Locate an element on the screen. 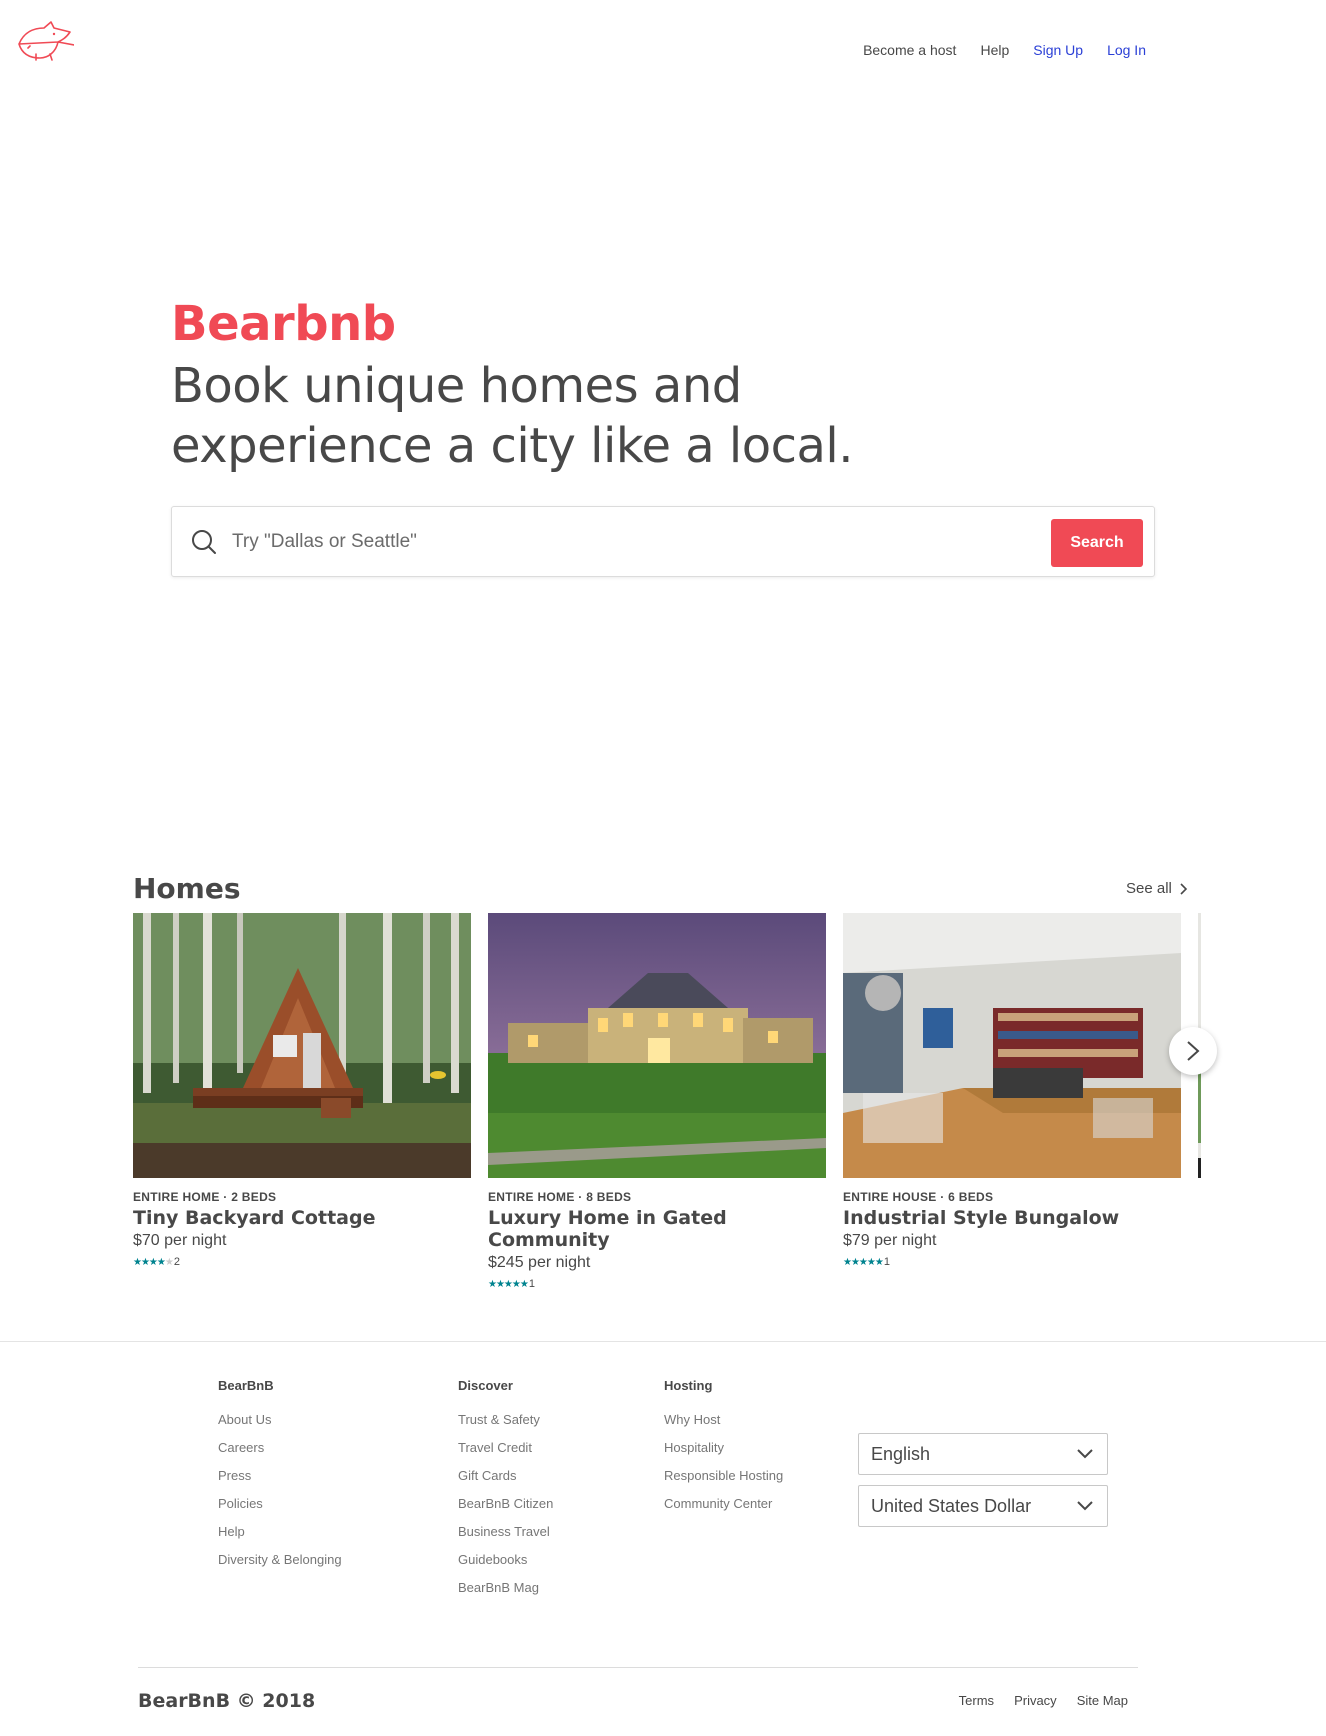  footer-link: Community Center is located at coordinates (723, 1504).